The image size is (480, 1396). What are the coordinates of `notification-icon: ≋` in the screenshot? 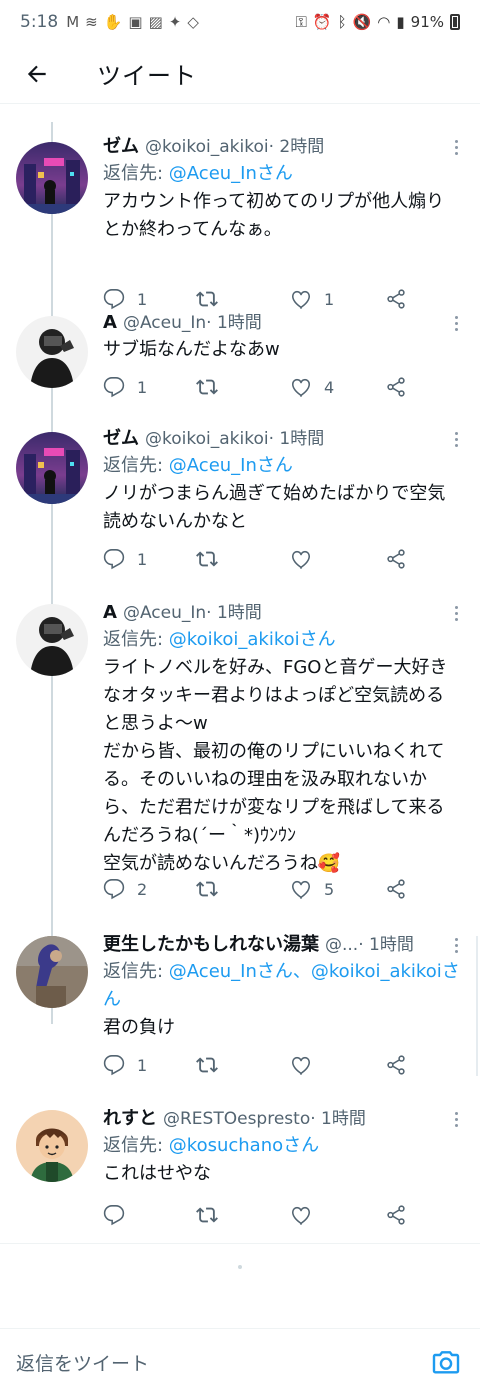 It's located at (91, 22).